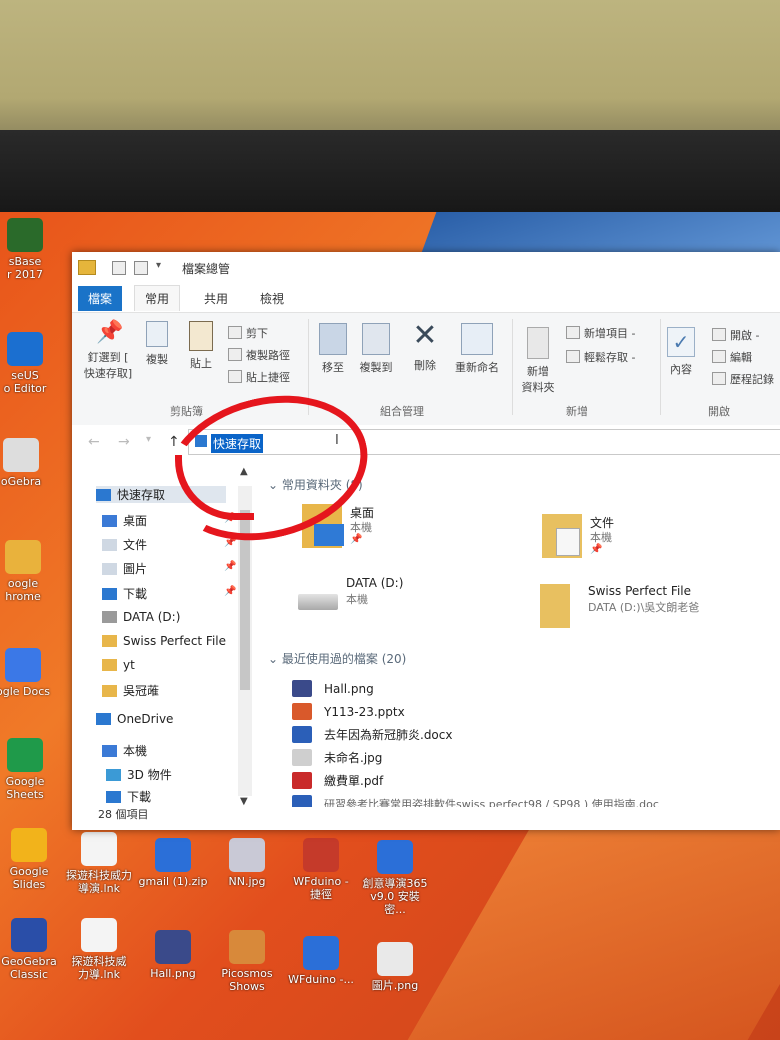 The width and height of the screenshot is (780, 1040). Describe the element at coordinates (94, 442) in the screenshot. I see `back-arrow-icon: ←` at that location.